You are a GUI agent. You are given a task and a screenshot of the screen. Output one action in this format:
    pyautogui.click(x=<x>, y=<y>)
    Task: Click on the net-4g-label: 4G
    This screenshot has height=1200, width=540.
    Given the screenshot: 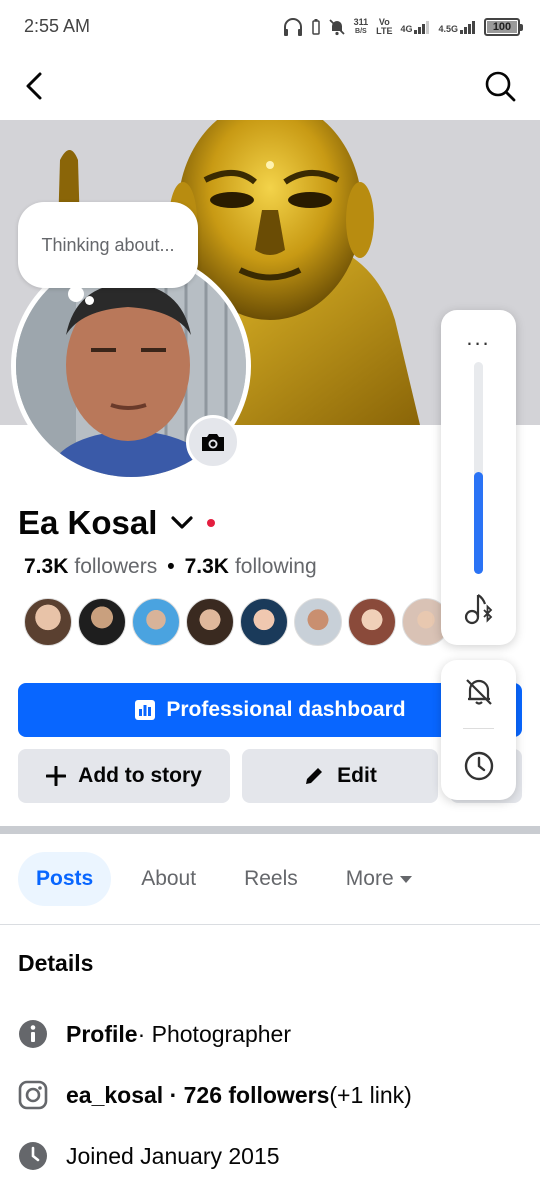 What is the action you would take?
    pyautogui.click(x=406, y=29)
    